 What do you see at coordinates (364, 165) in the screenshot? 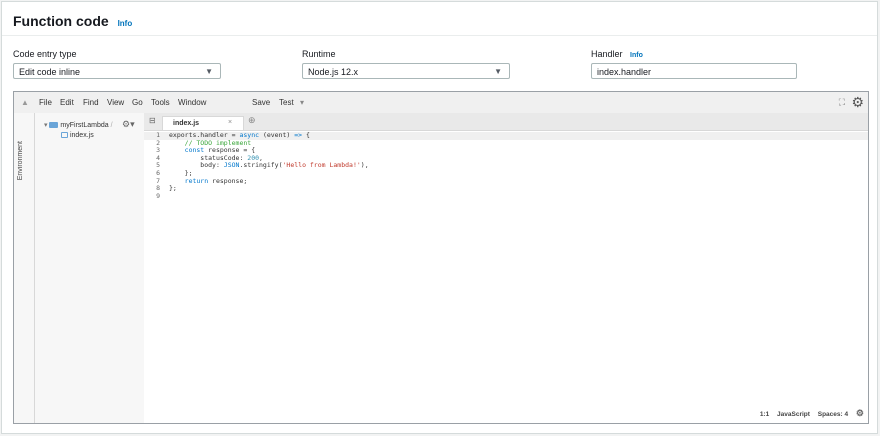
I see `code-token: ),` at bounding box center [364, 165].